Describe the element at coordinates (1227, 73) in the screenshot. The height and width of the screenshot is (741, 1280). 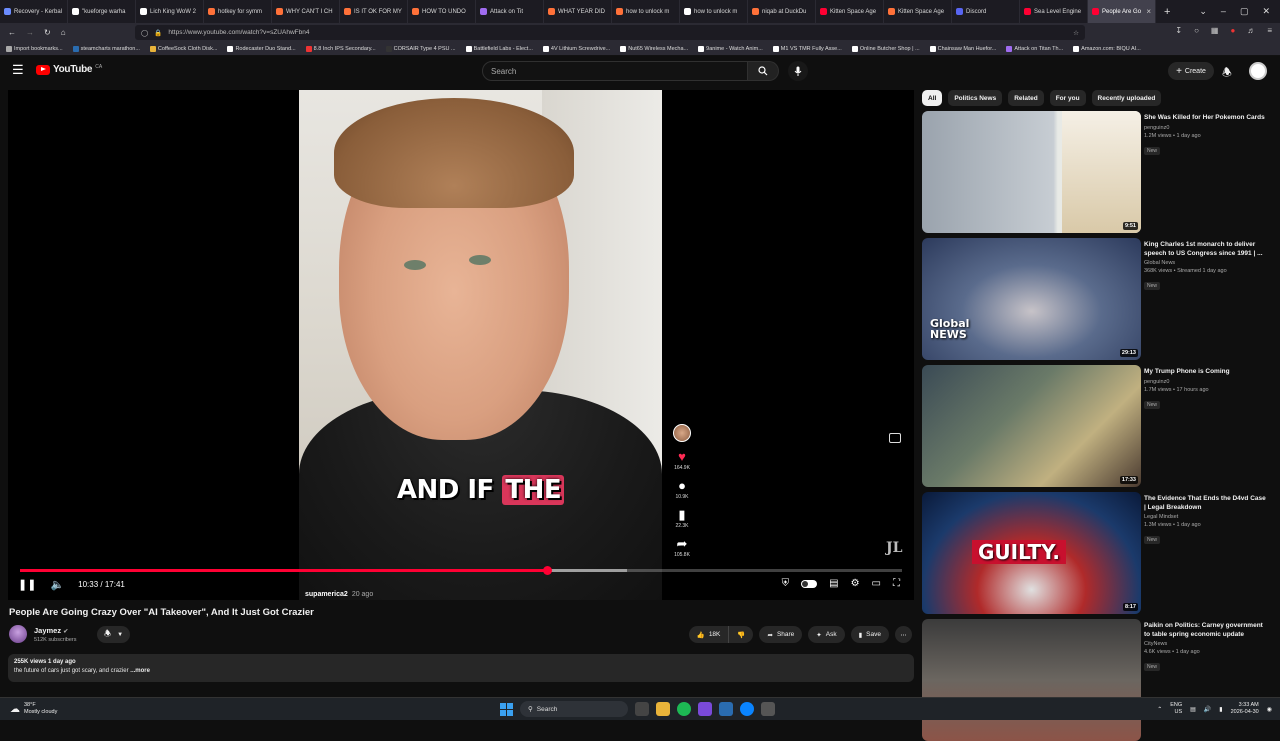
I see `notifications-bell-icon: 🕭` at that location.